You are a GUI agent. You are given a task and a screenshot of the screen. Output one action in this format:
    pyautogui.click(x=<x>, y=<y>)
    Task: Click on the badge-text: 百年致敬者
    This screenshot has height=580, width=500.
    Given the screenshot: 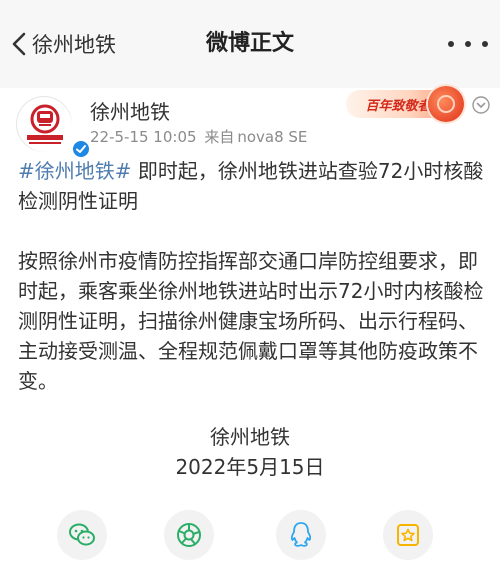 What is the action you would take?
    pyautogui.click(x=398, y=106)
    